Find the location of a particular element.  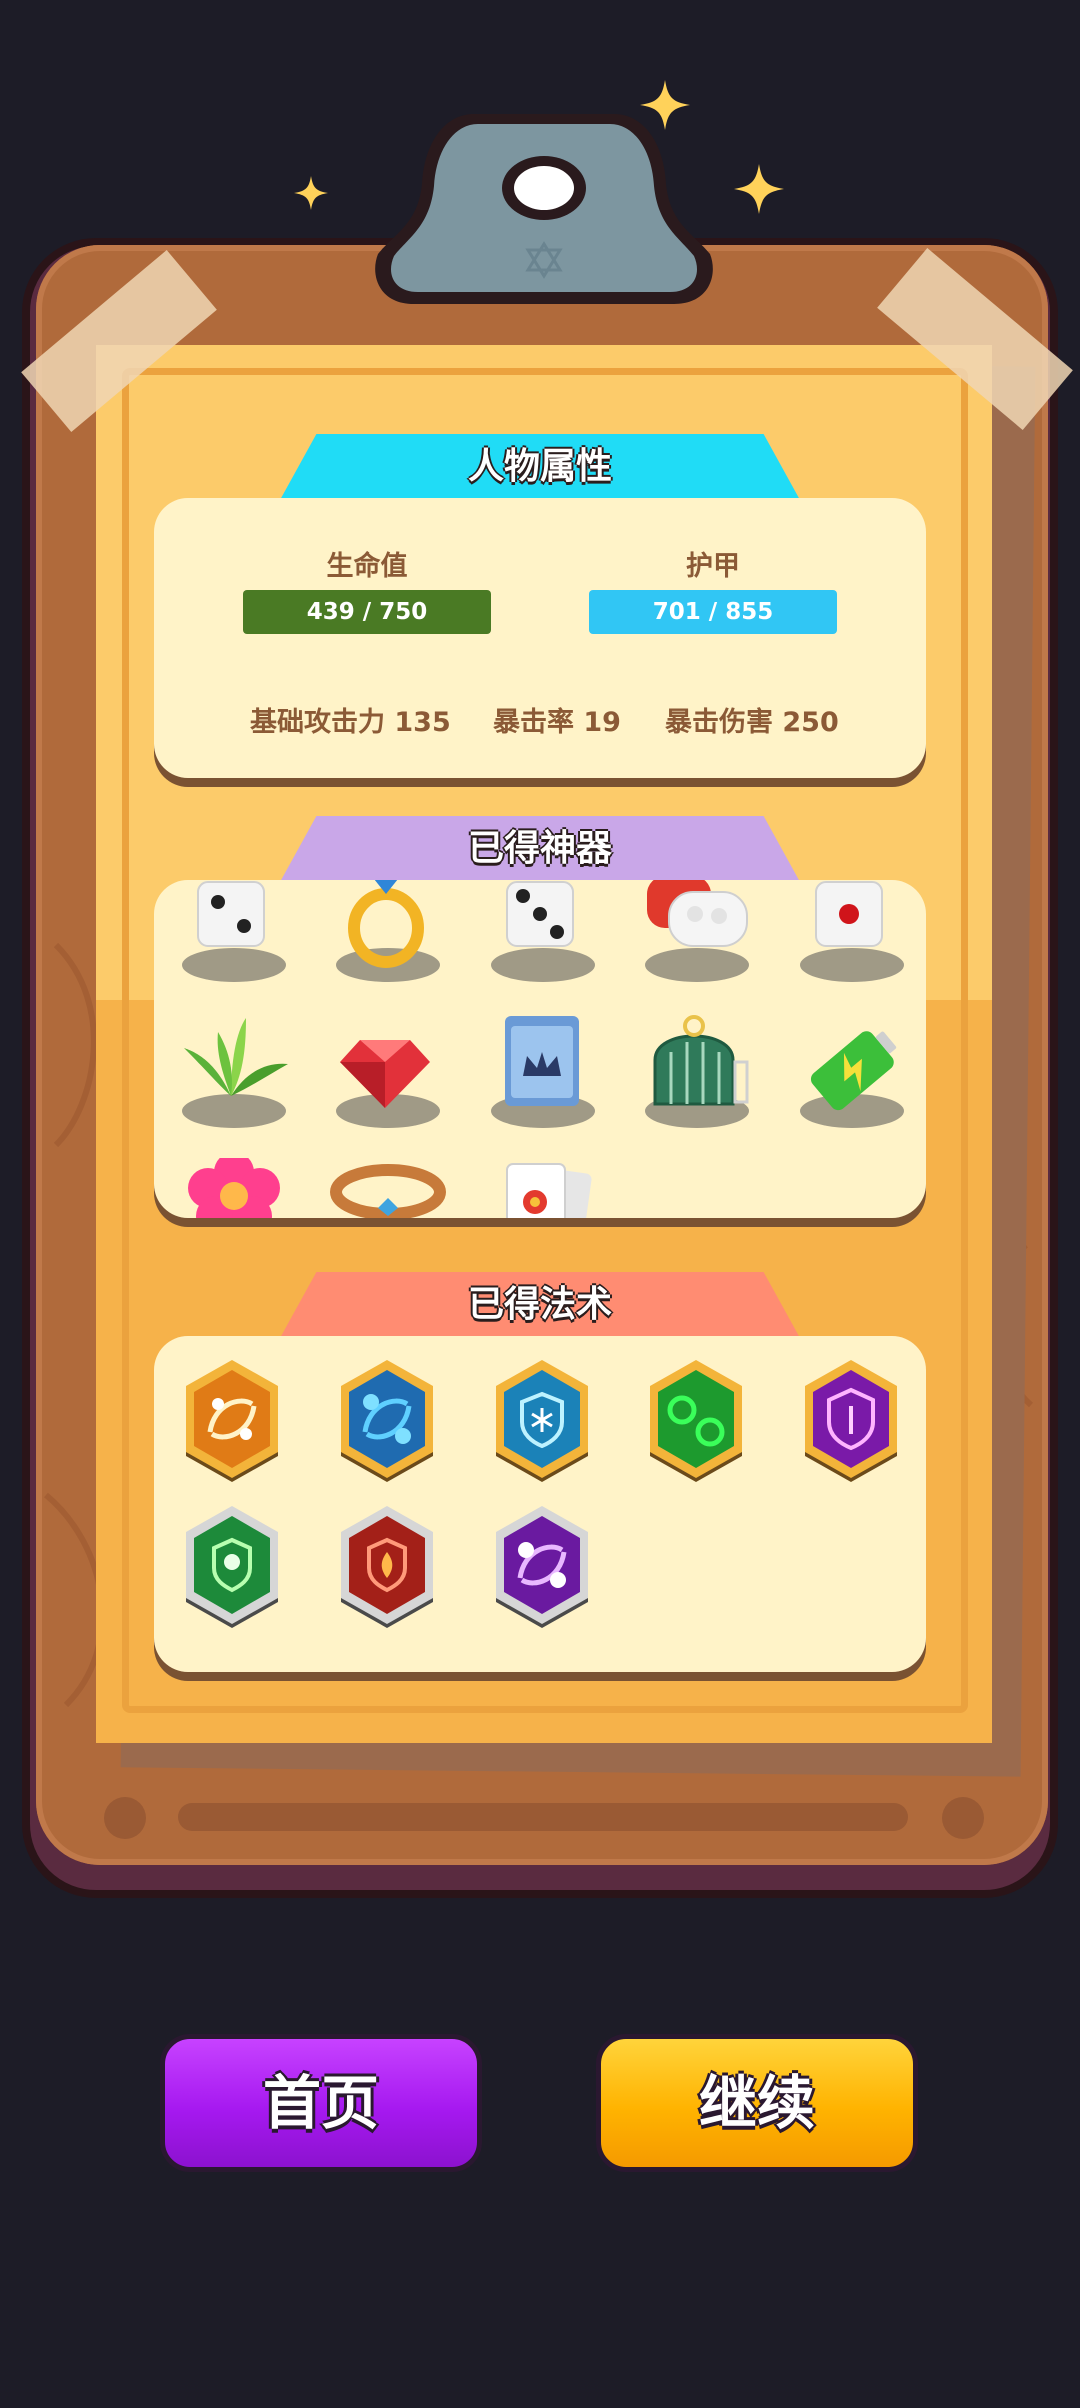

red-gem-icon is located at coordinates (390, 1071).